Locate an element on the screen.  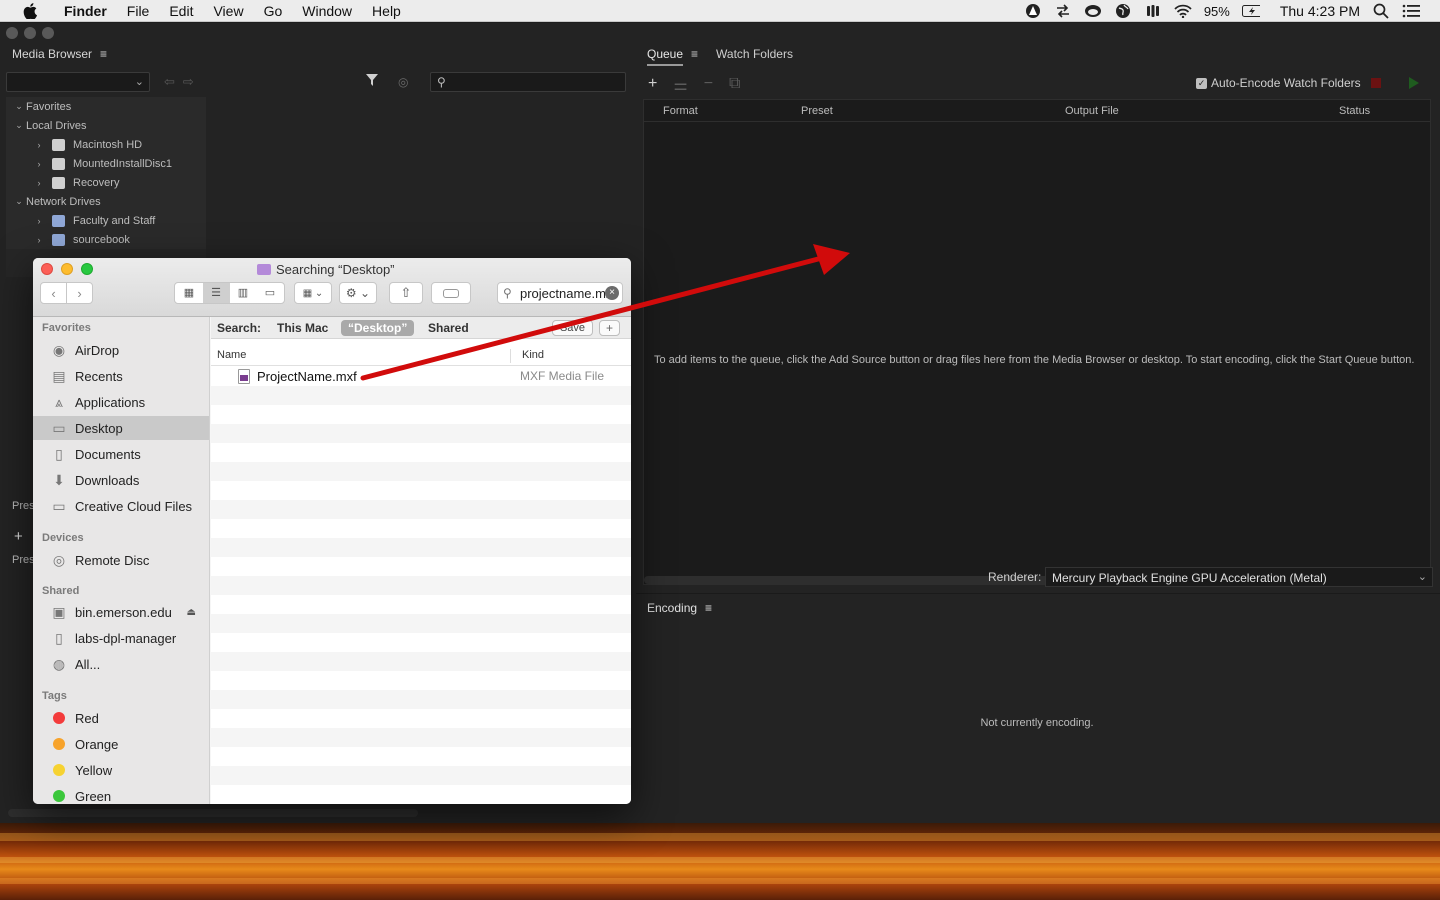
sidebar-item-downloads: ⬇ Downloads is located at coordinates (121, 480).